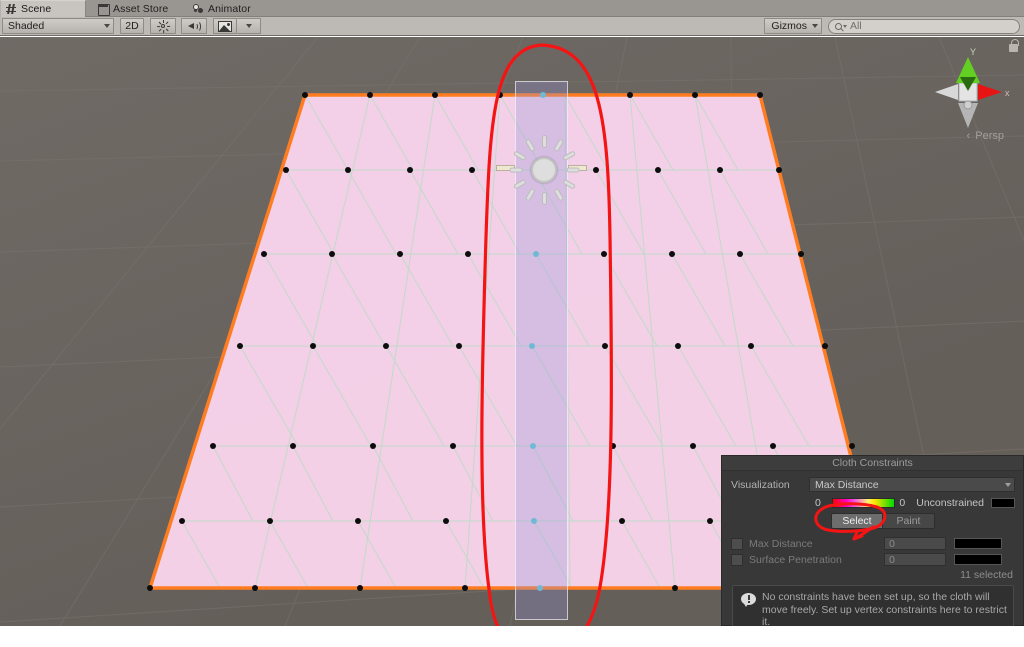 The image size is (1024, 647). What do you see at coordinates (968, 98) in the screenshot?
I see `scene-view-axis-gizmo: Y x ‹ Persp` at bounding box center [968, 98].